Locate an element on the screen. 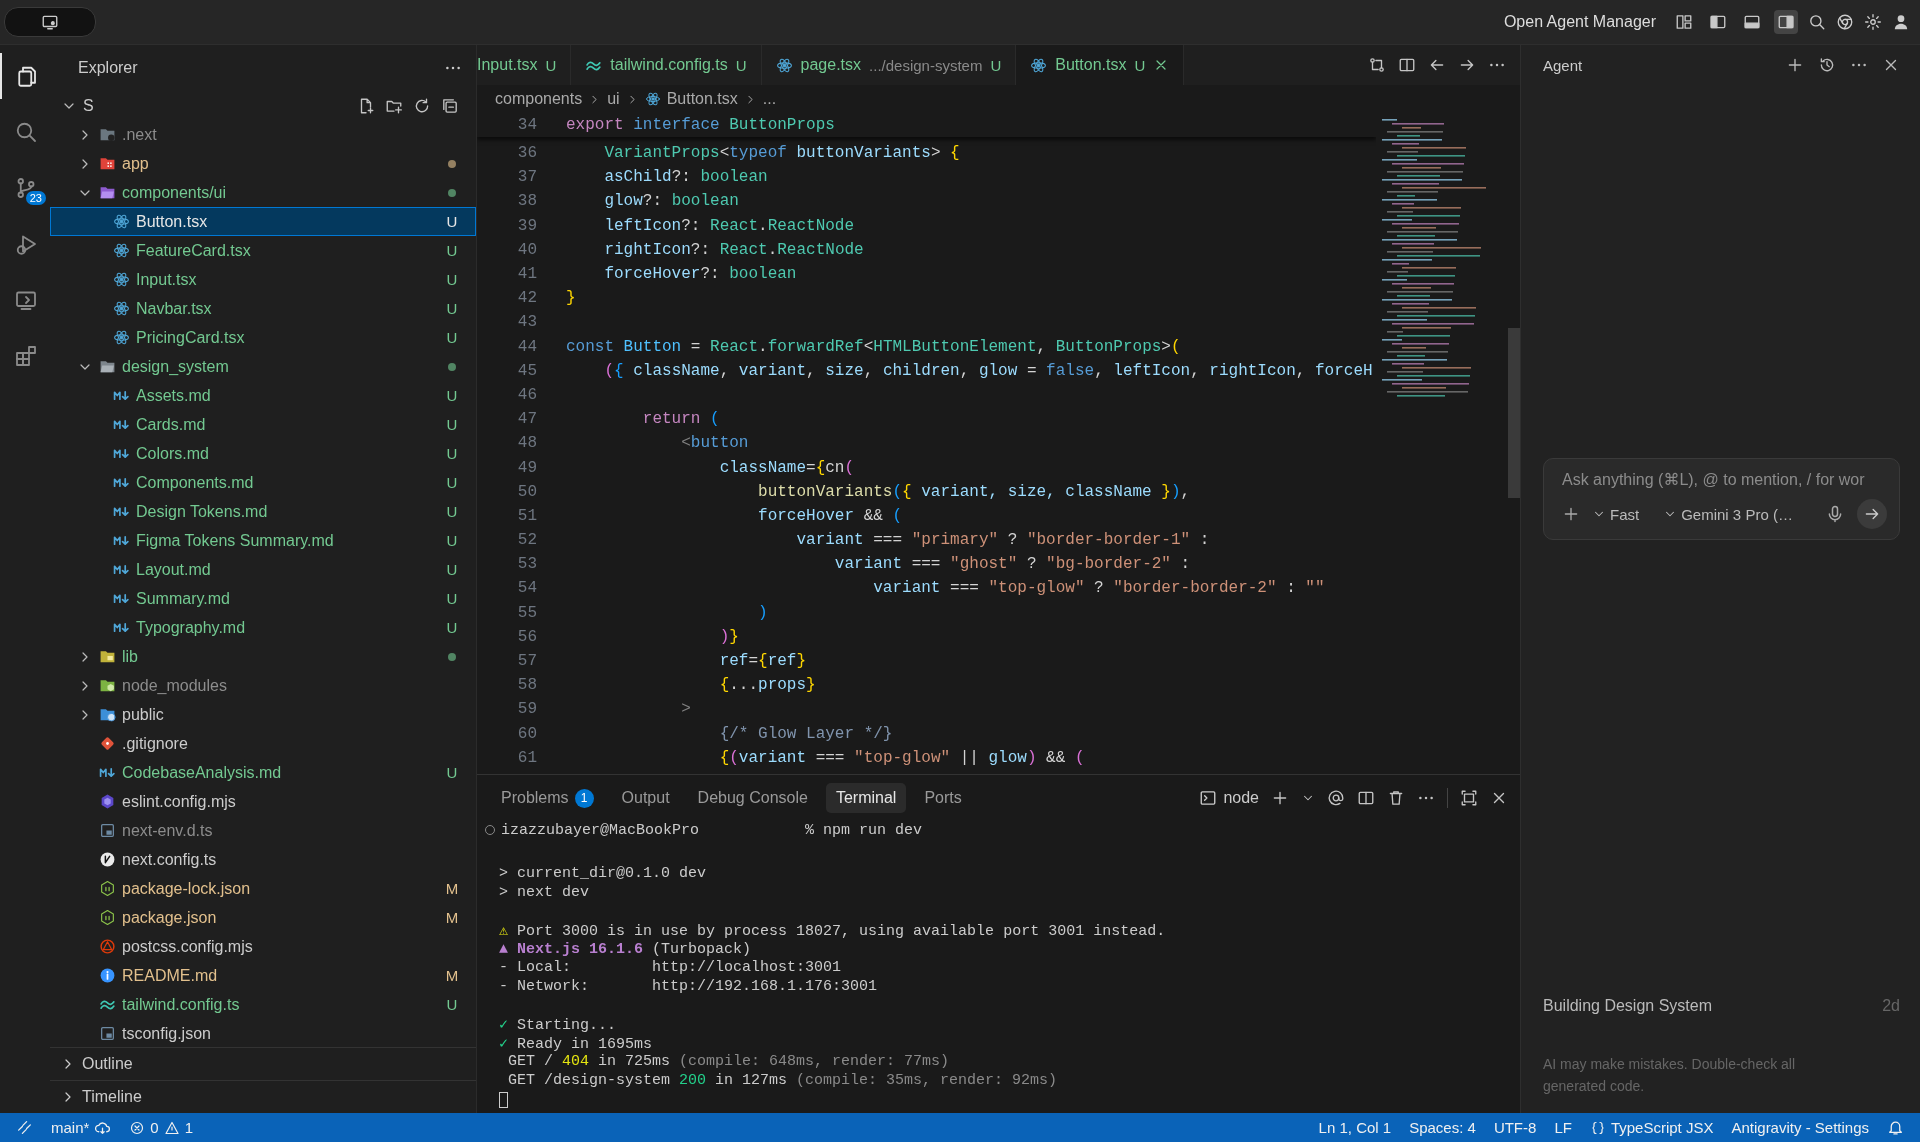  file-tree-item: app is located at coordinates (263, 163).